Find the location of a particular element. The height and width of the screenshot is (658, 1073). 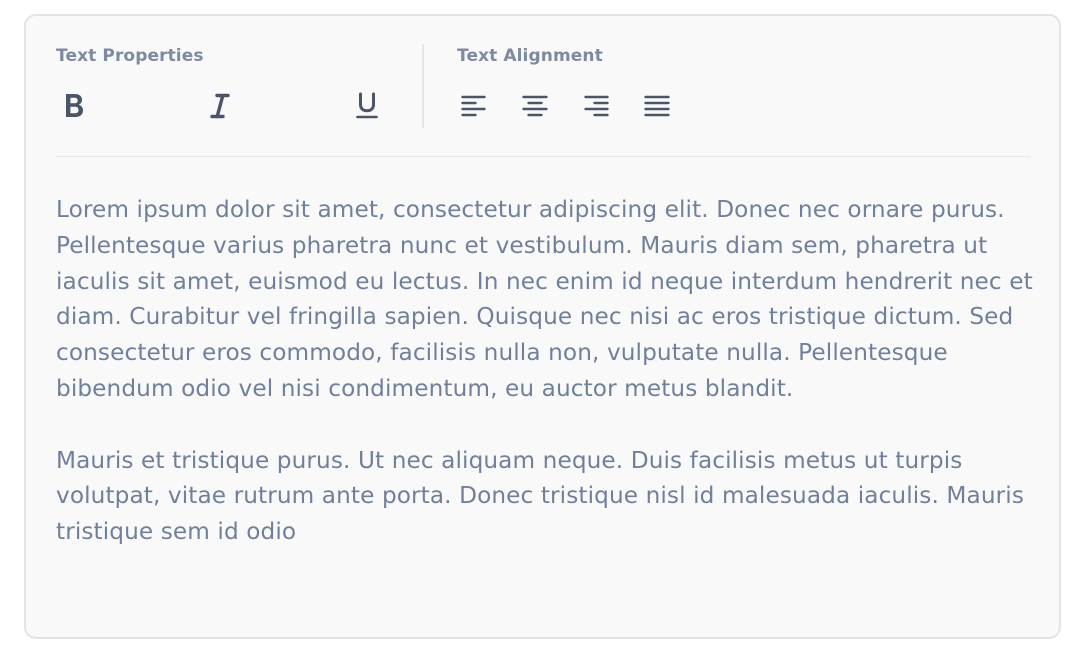

align-left-button is located at coordinates (474, 106).